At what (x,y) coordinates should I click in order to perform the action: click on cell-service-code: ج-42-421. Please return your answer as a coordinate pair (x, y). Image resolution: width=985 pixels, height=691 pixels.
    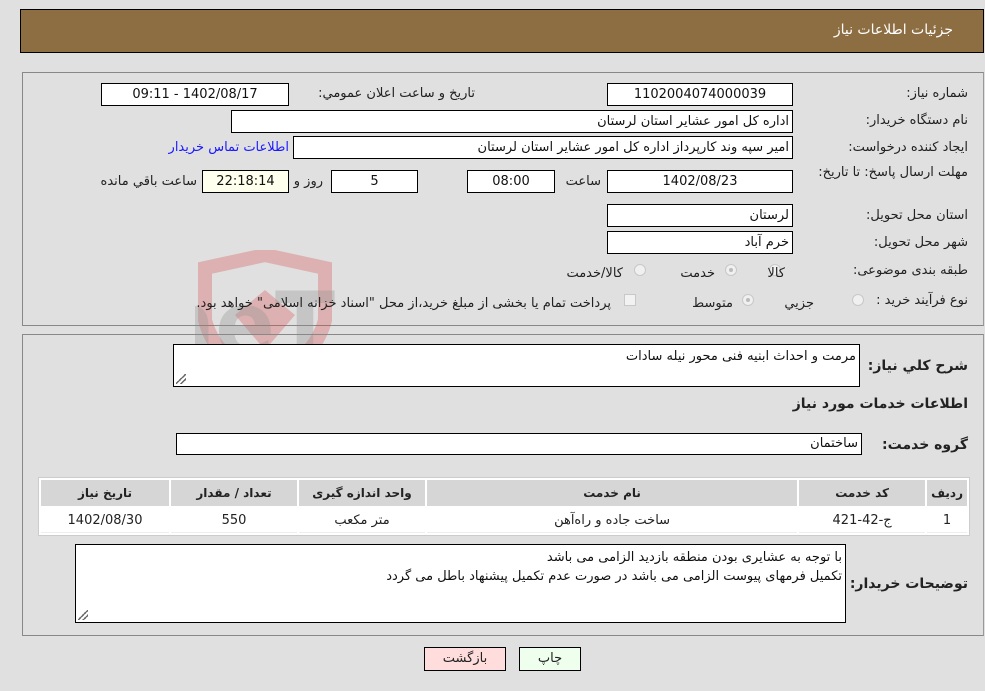
    Looking at the image, I should click on (862, 520).